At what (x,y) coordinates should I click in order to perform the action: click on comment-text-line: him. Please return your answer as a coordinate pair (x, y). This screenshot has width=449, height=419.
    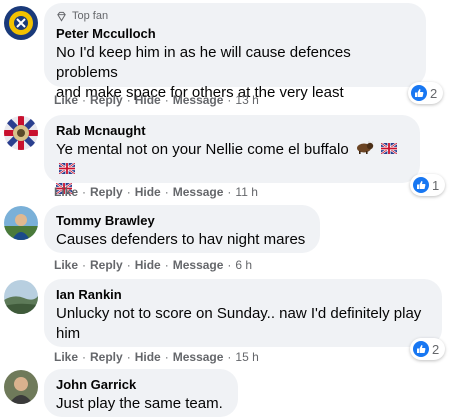
    Looking at the image, I should click on (68, 333).